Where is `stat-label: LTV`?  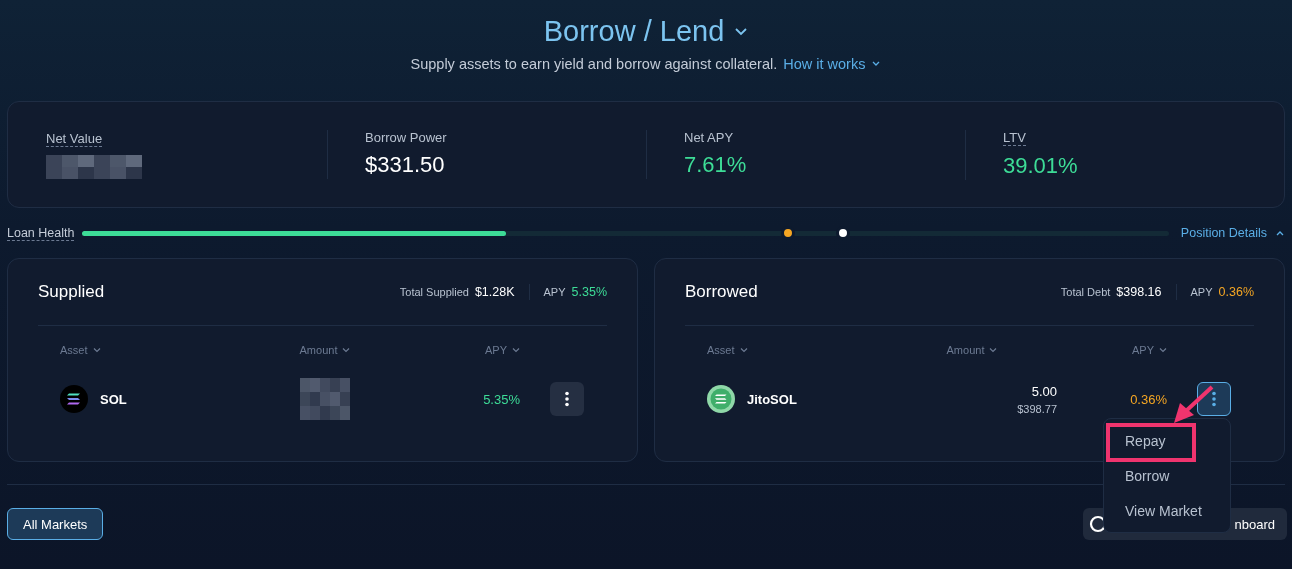 stat-label: LTV is located at coordinates (1014, 137).